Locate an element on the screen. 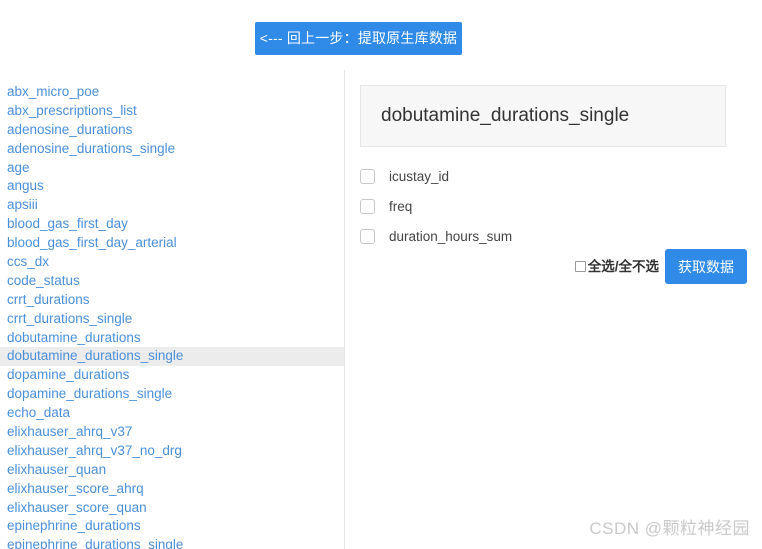 Image resolution: width=762 pixels, height=549 pixels. fetch-data-button: 获取数据 is located at coordinates (706, 266).